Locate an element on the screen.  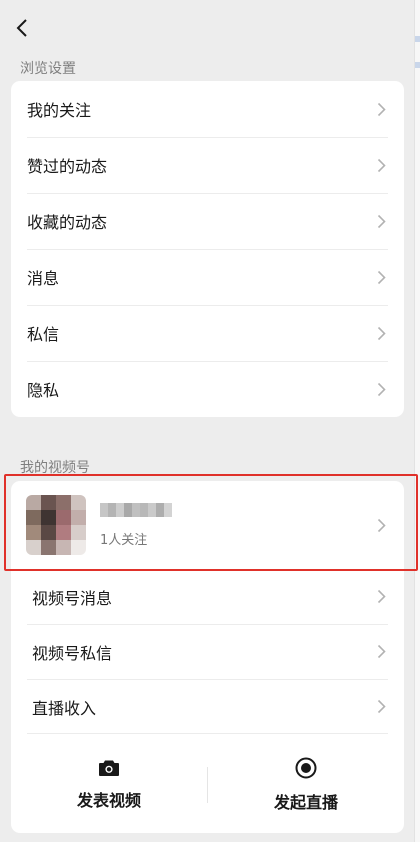
menu-item-label: 隐私 is located at coordinates (43, 390).